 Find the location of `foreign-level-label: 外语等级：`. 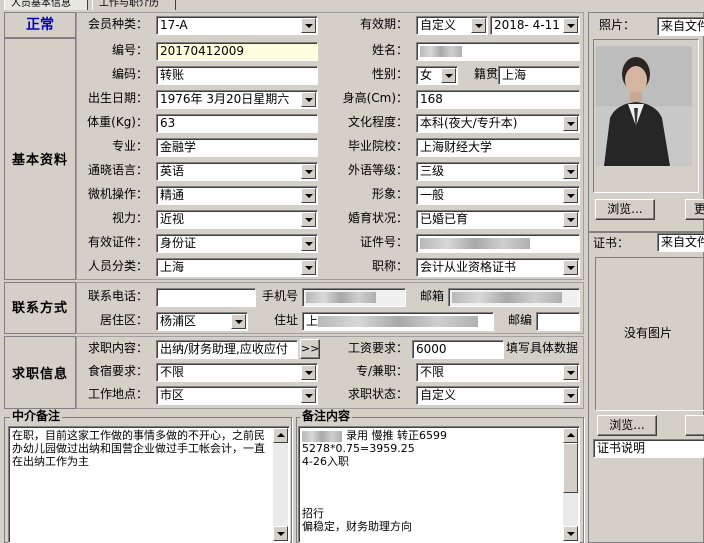

foreign-level-label: 外语等级： is located at coordinates (377, 170).